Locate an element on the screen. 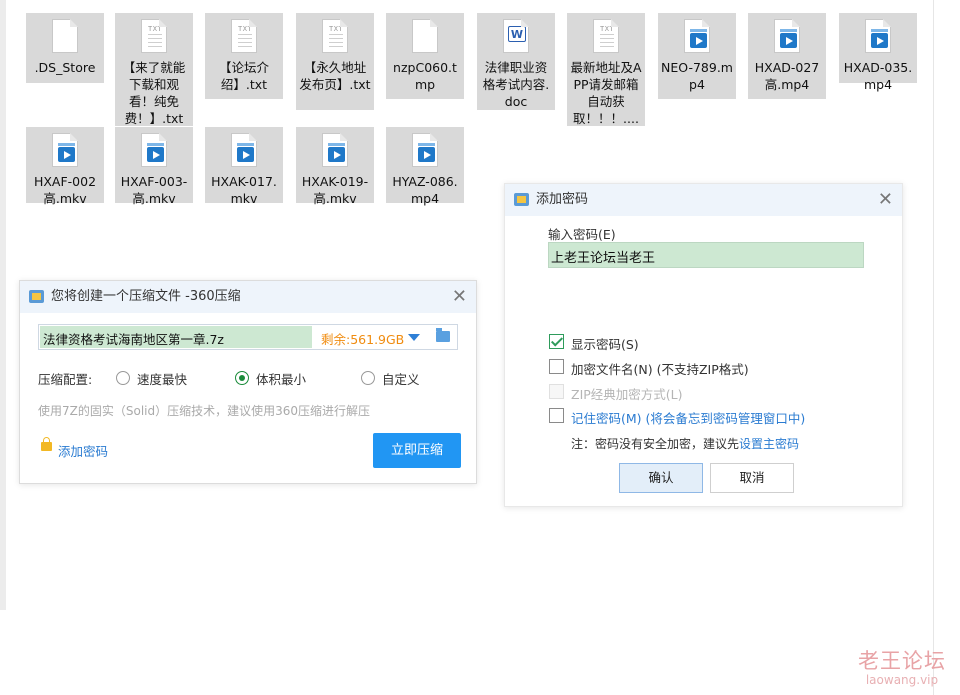  file-name: 法律职业资格考试内容.doc is located at coordinates (516, 84).